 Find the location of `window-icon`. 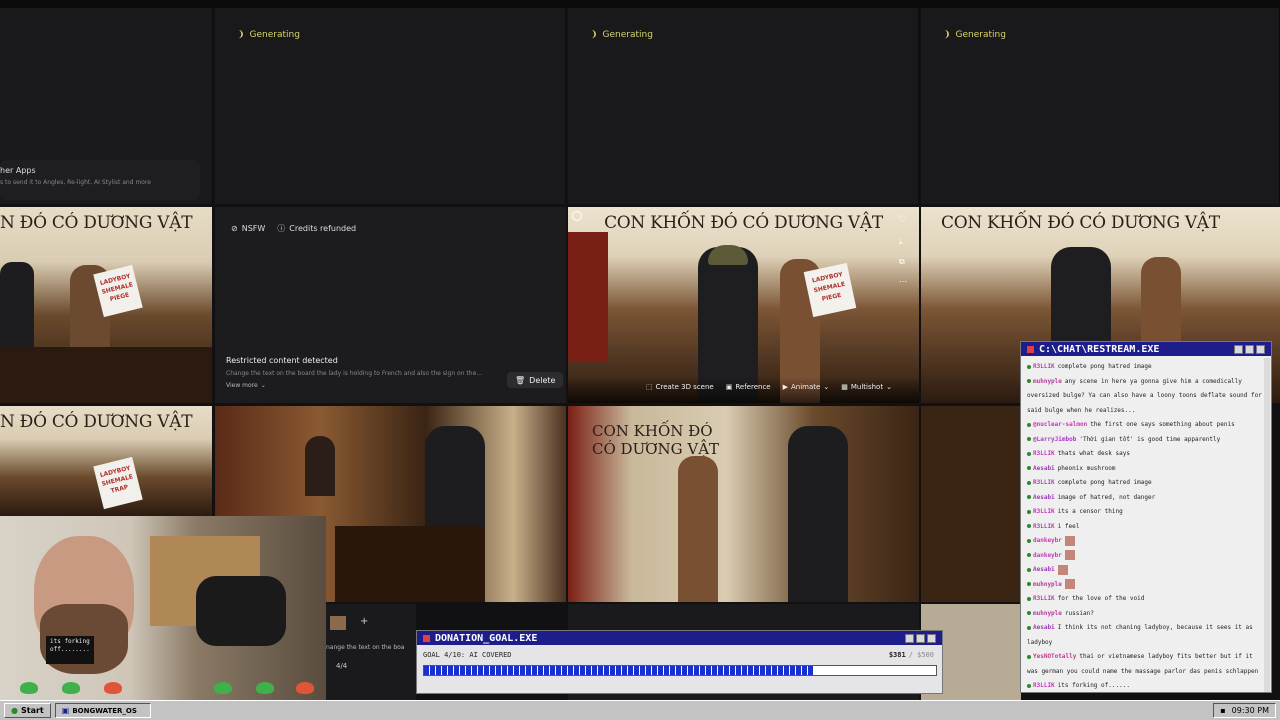

window-icon is located at coordinates (1030, 349).